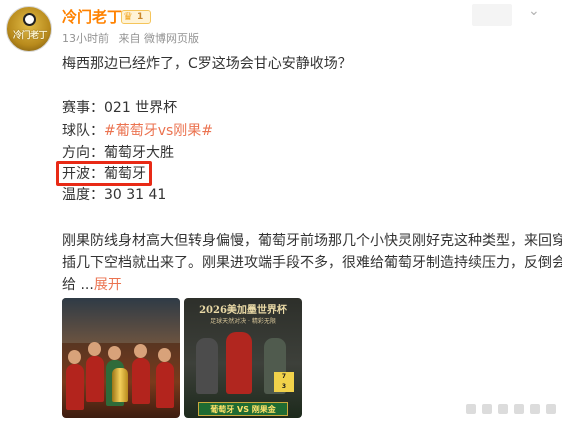 This screenshot has height=424, width=562. What do you see at coordinates (159, 38) in the screenshot?
I see `post-source: 来自 微博网页版` at bounding box center [159, 38].